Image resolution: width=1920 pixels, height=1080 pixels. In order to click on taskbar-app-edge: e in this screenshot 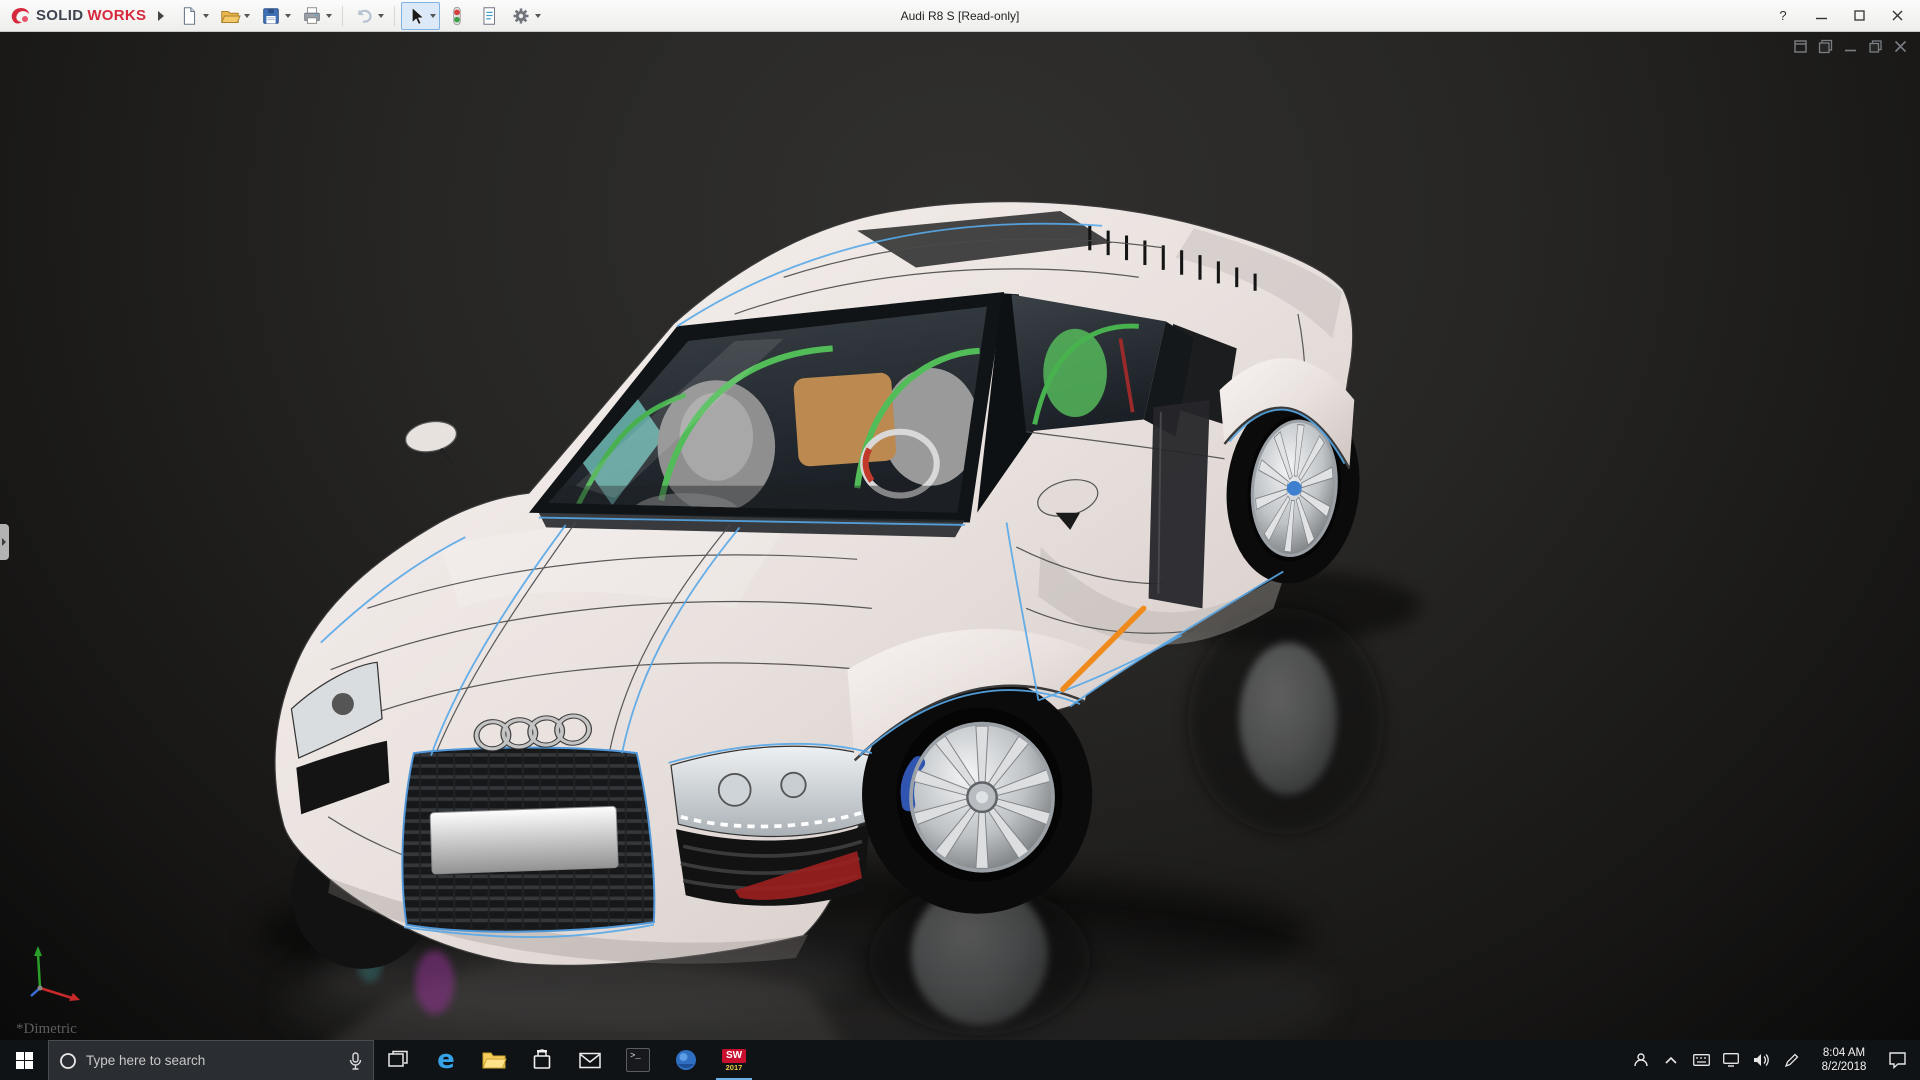, I will do `click(446, 1060)`.